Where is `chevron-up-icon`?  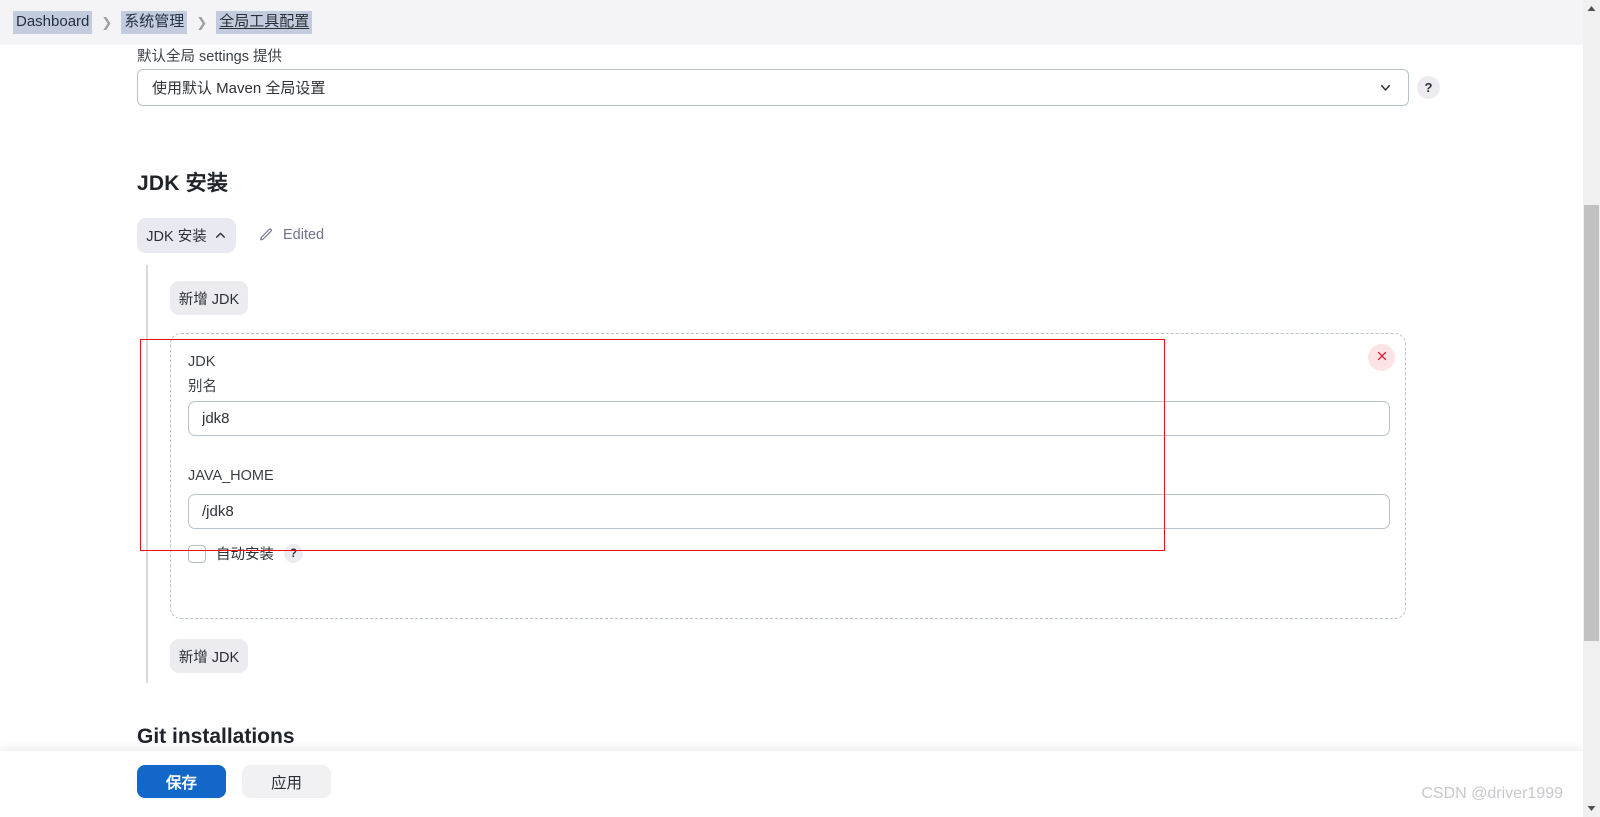 chevron-up-icon is located at coordinates (220, 235).